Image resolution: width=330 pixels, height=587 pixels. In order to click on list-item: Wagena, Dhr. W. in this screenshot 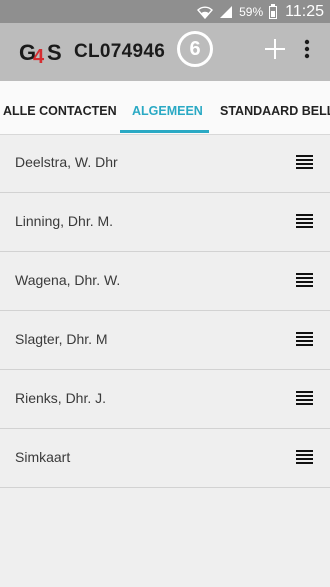, I will do `click(165, 281)`.